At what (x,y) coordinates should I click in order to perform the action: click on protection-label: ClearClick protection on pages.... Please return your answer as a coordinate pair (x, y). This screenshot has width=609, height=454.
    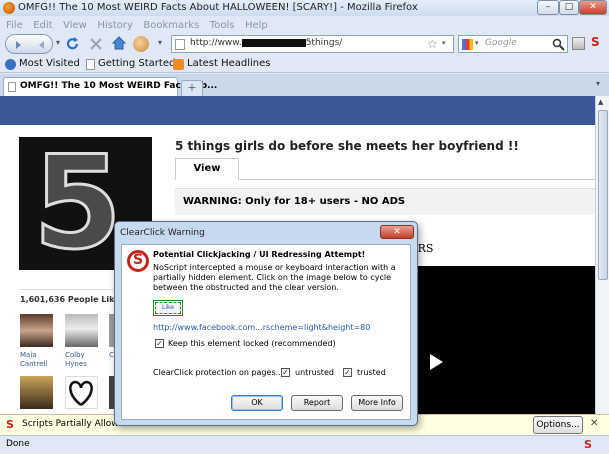
    Looking at the image, I should click on (218, 372).